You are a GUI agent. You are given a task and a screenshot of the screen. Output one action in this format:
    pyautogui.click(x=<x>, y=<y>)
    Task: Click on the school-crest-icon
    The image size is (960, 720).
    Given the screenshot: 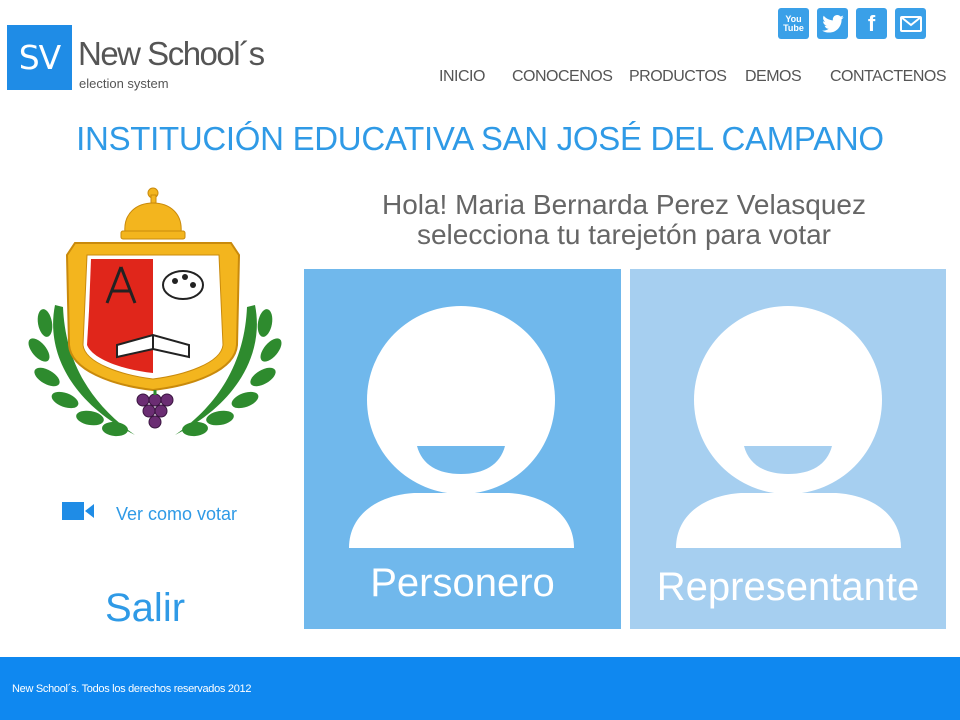 What is the action you would take?
    pyautogui.click(x=155, y=312)
    